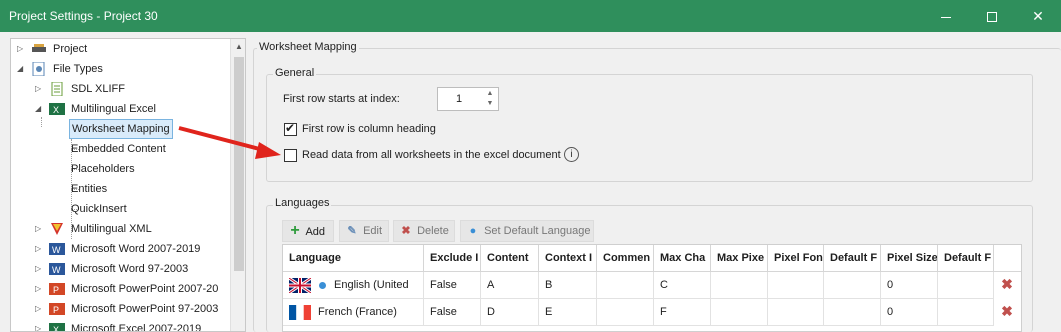 This screenshot has width=1061, height=332. I want to click on table-cell: D, so click(510, 312).